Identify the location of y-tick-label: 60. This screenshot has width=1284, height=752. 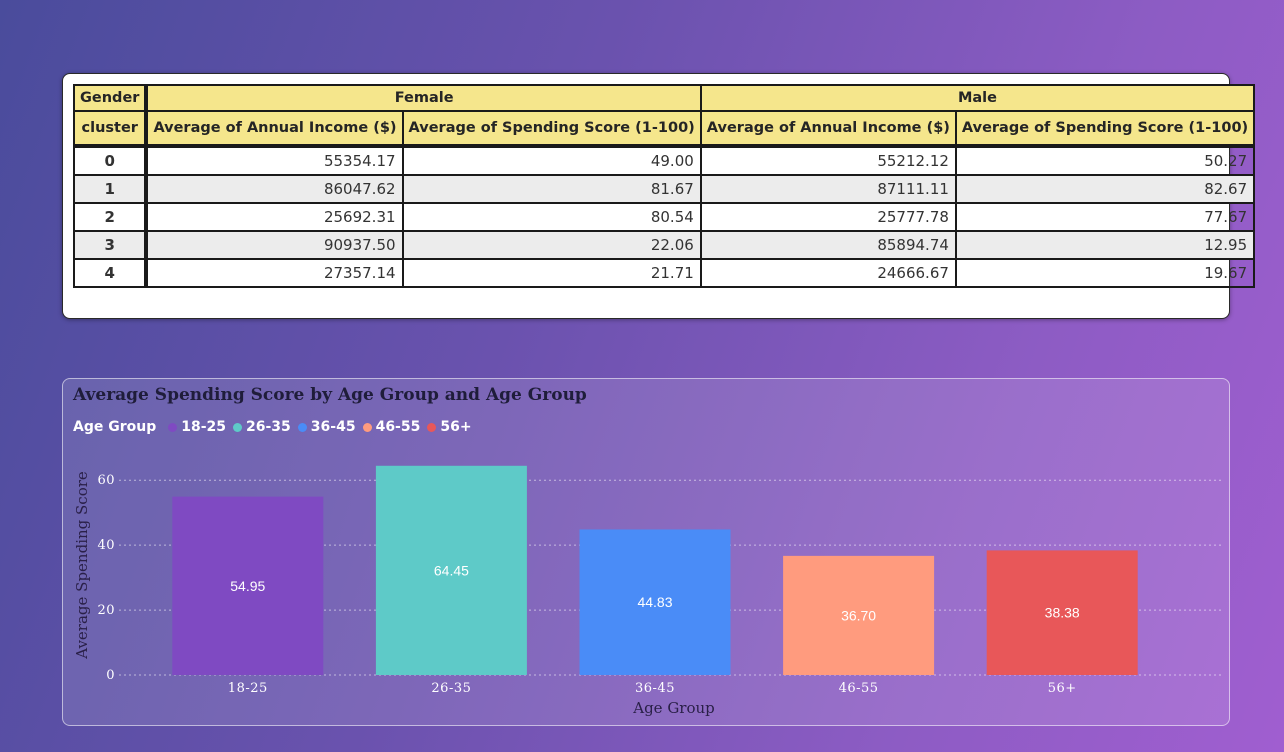
(106, 480).